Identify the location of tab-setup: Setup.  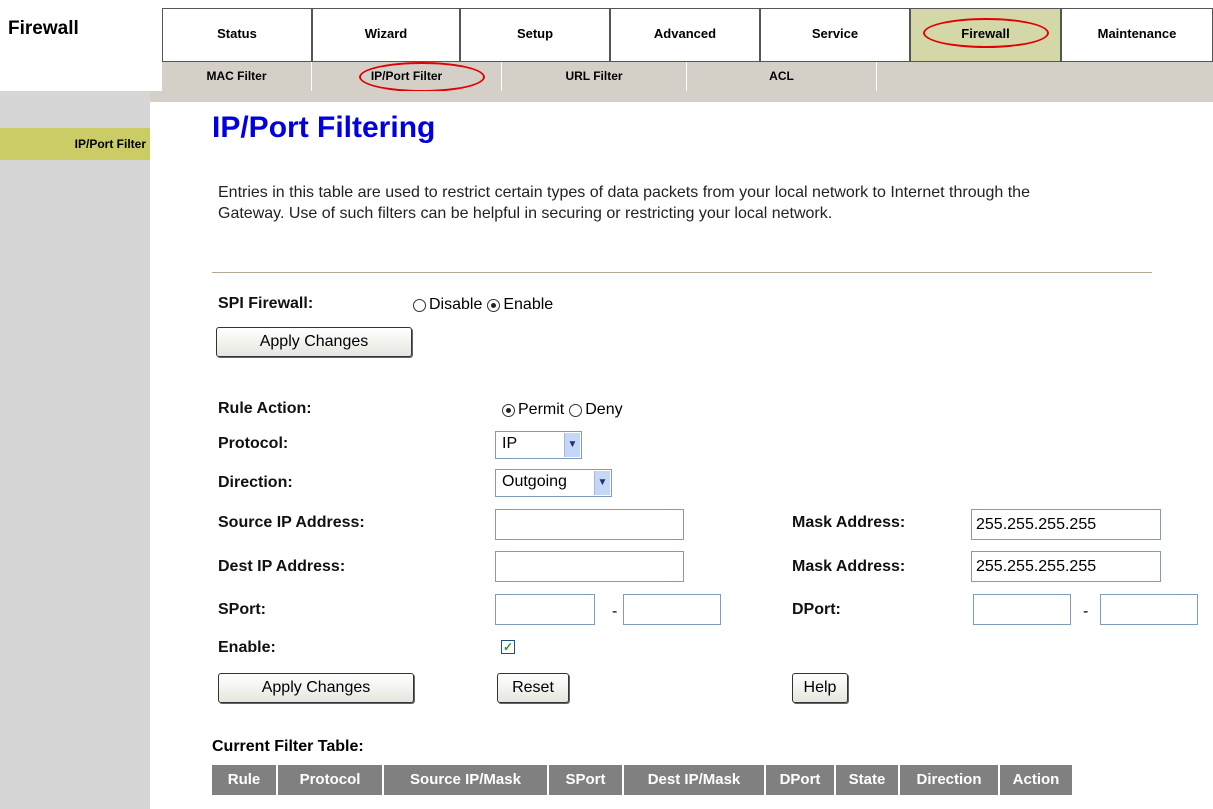
(535, 34).